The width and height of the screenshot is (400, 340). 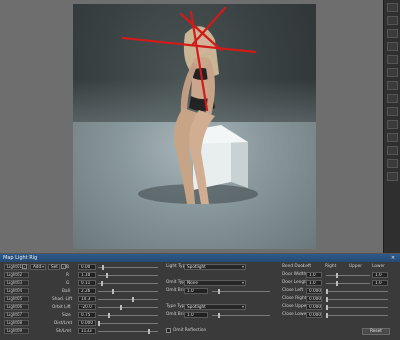 What do you see at coordinates (215, 307) in the screenshot?
I see `type-type-dropdown: Spotlight ▾` at bounding box center [215, 307].